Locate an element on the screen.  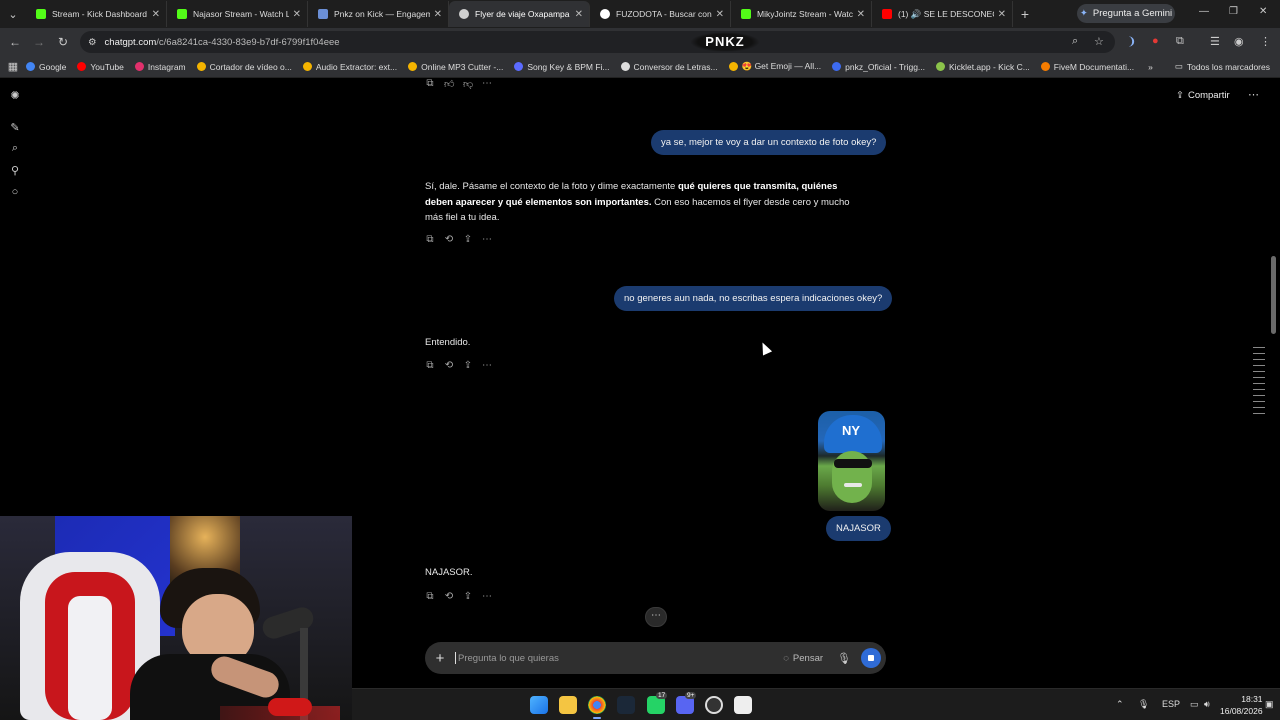
scrollbar-thumb is located at coordinates (1273, 295).